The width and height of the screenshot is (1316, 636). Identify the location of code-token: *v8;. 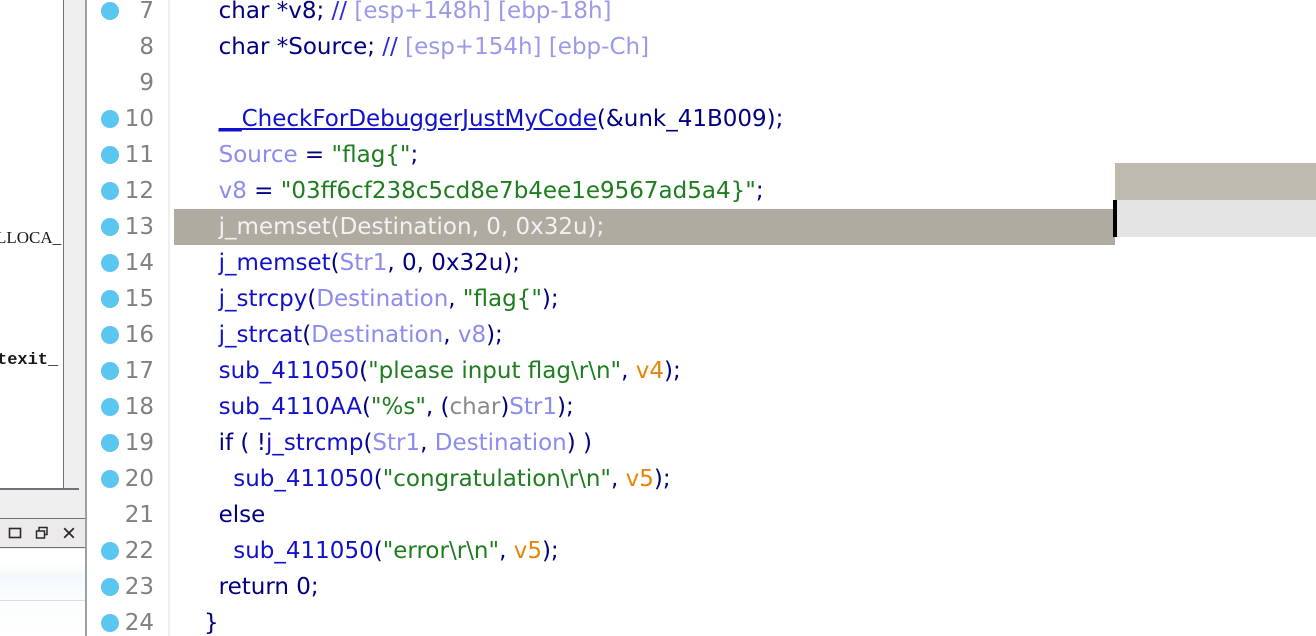
(304, 12).